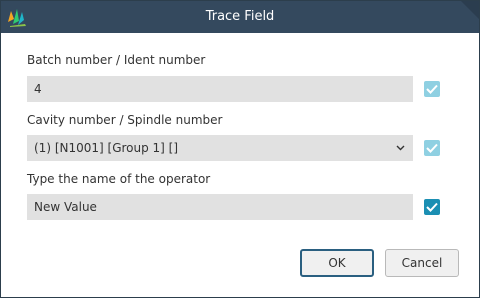 Image resolution: width=480 pixels, height=298 pixels. I want to click on ok-button: OK, so click(337, 263).